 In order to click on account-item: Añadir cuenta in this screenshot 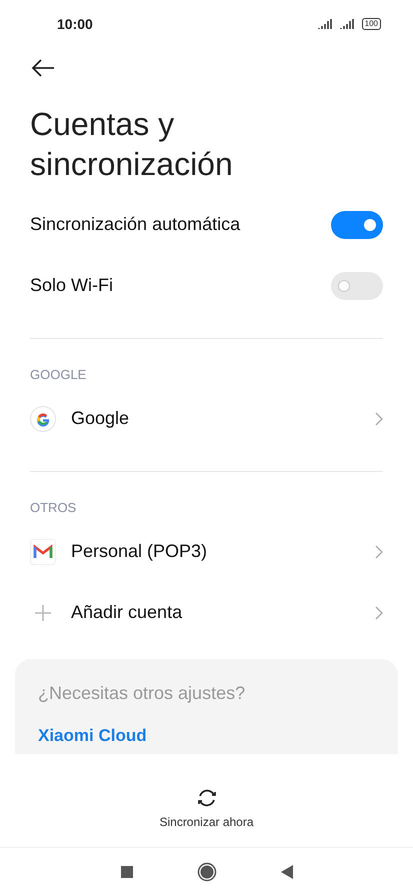, I will do `click(206, 612)`.